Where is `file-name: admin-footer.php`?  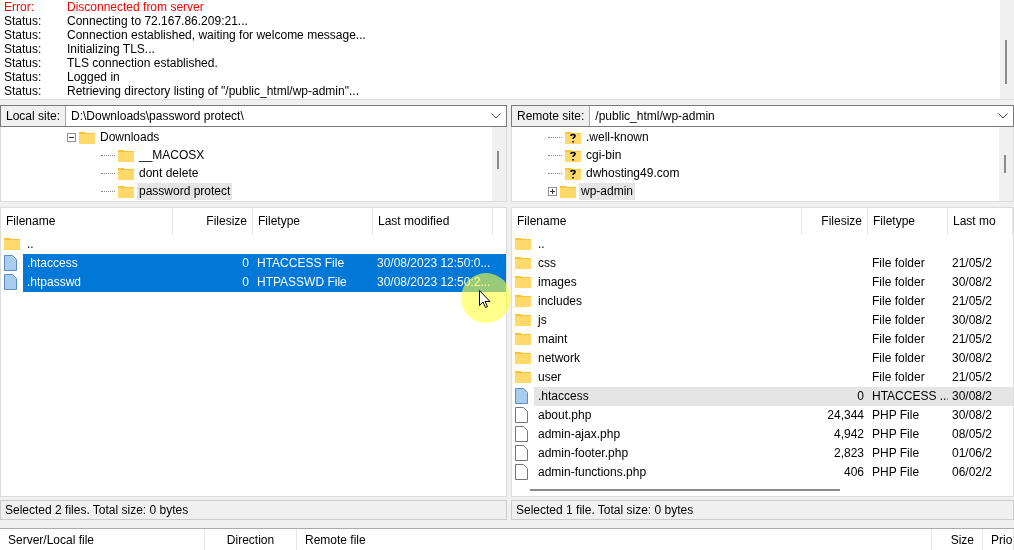 file-name: admin-footer.php is located at coordinates (583, 453).